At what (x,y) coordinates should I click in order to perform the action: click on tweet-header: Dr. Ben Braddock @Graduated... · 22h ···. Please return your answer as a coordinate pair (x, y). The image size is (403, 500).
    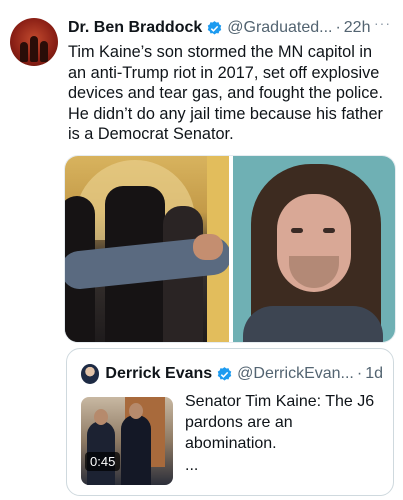
    Looking at the image, I should click on (231, 26).